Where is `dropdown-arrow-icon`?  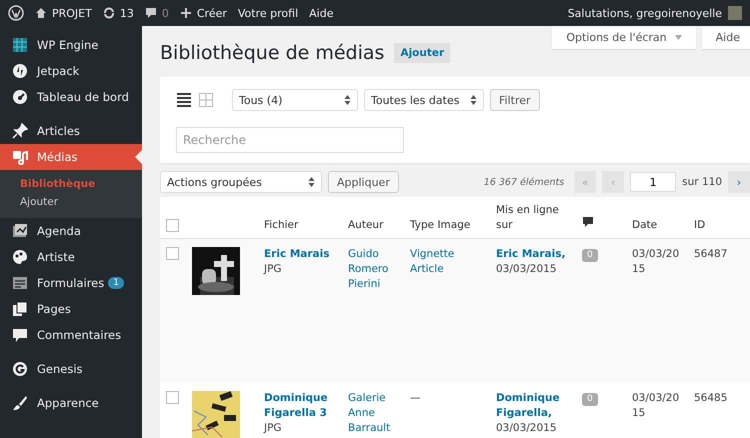
dropdown-arrow-icon is located at coordinates (678, 37).